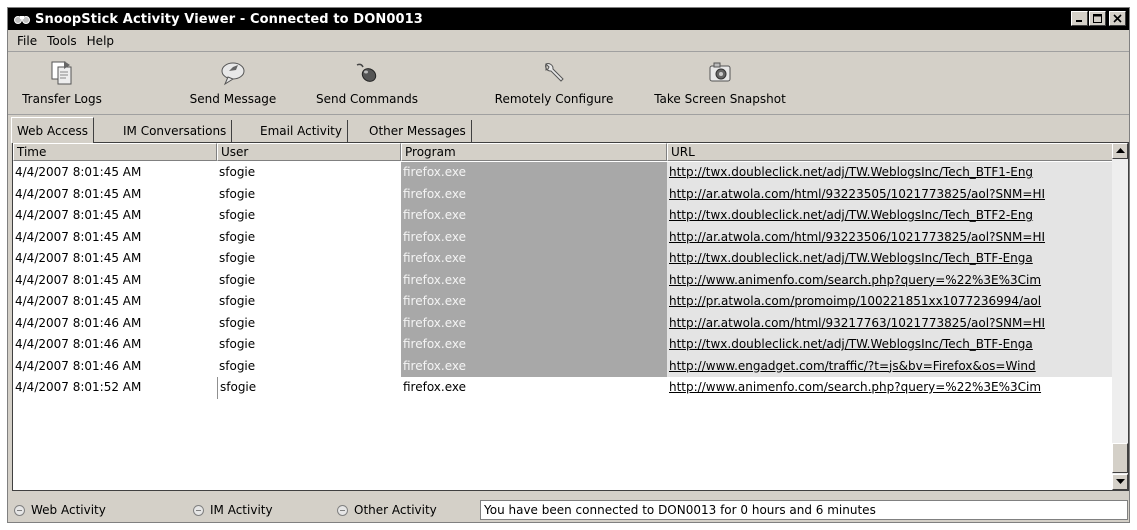  What do you see at coordinates (27, 41) in the screenshot?
I see `menu-file: File` at bounding box center [27, 41].